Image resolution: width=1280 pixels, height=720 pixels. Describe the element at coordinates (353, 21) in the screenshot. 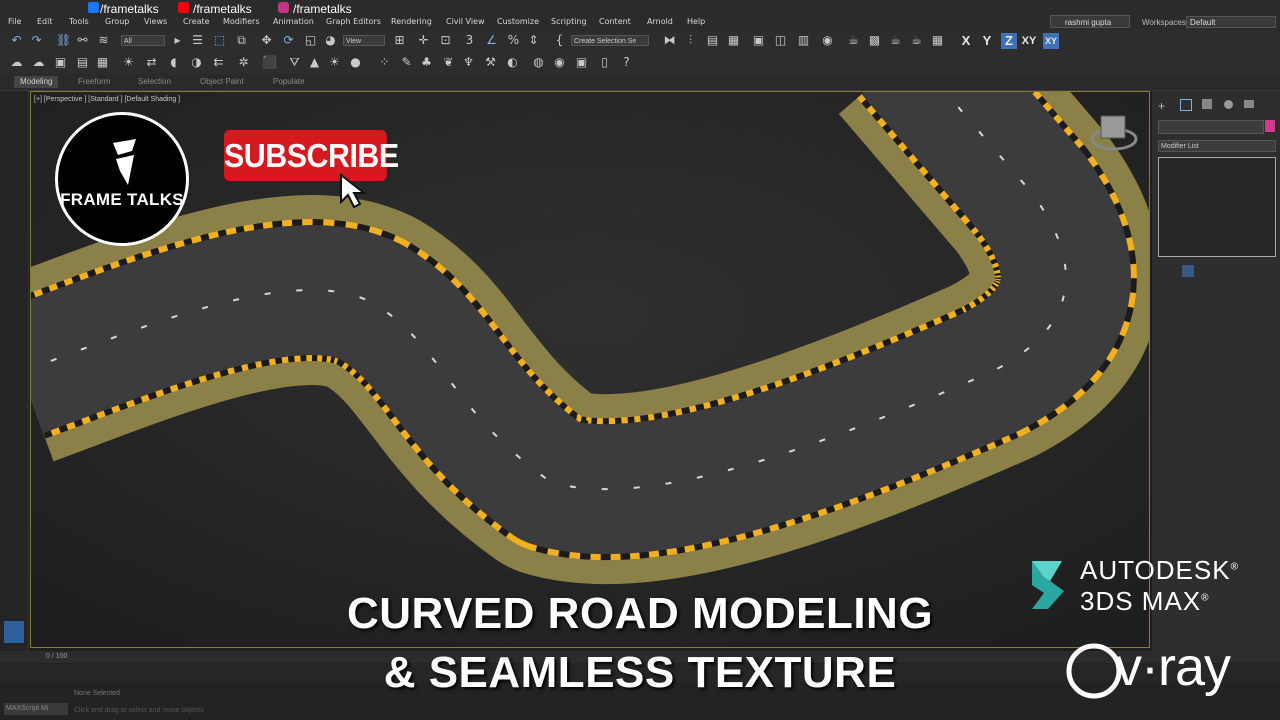

I see `menu-graph-editors: Graph Editors` at that location.